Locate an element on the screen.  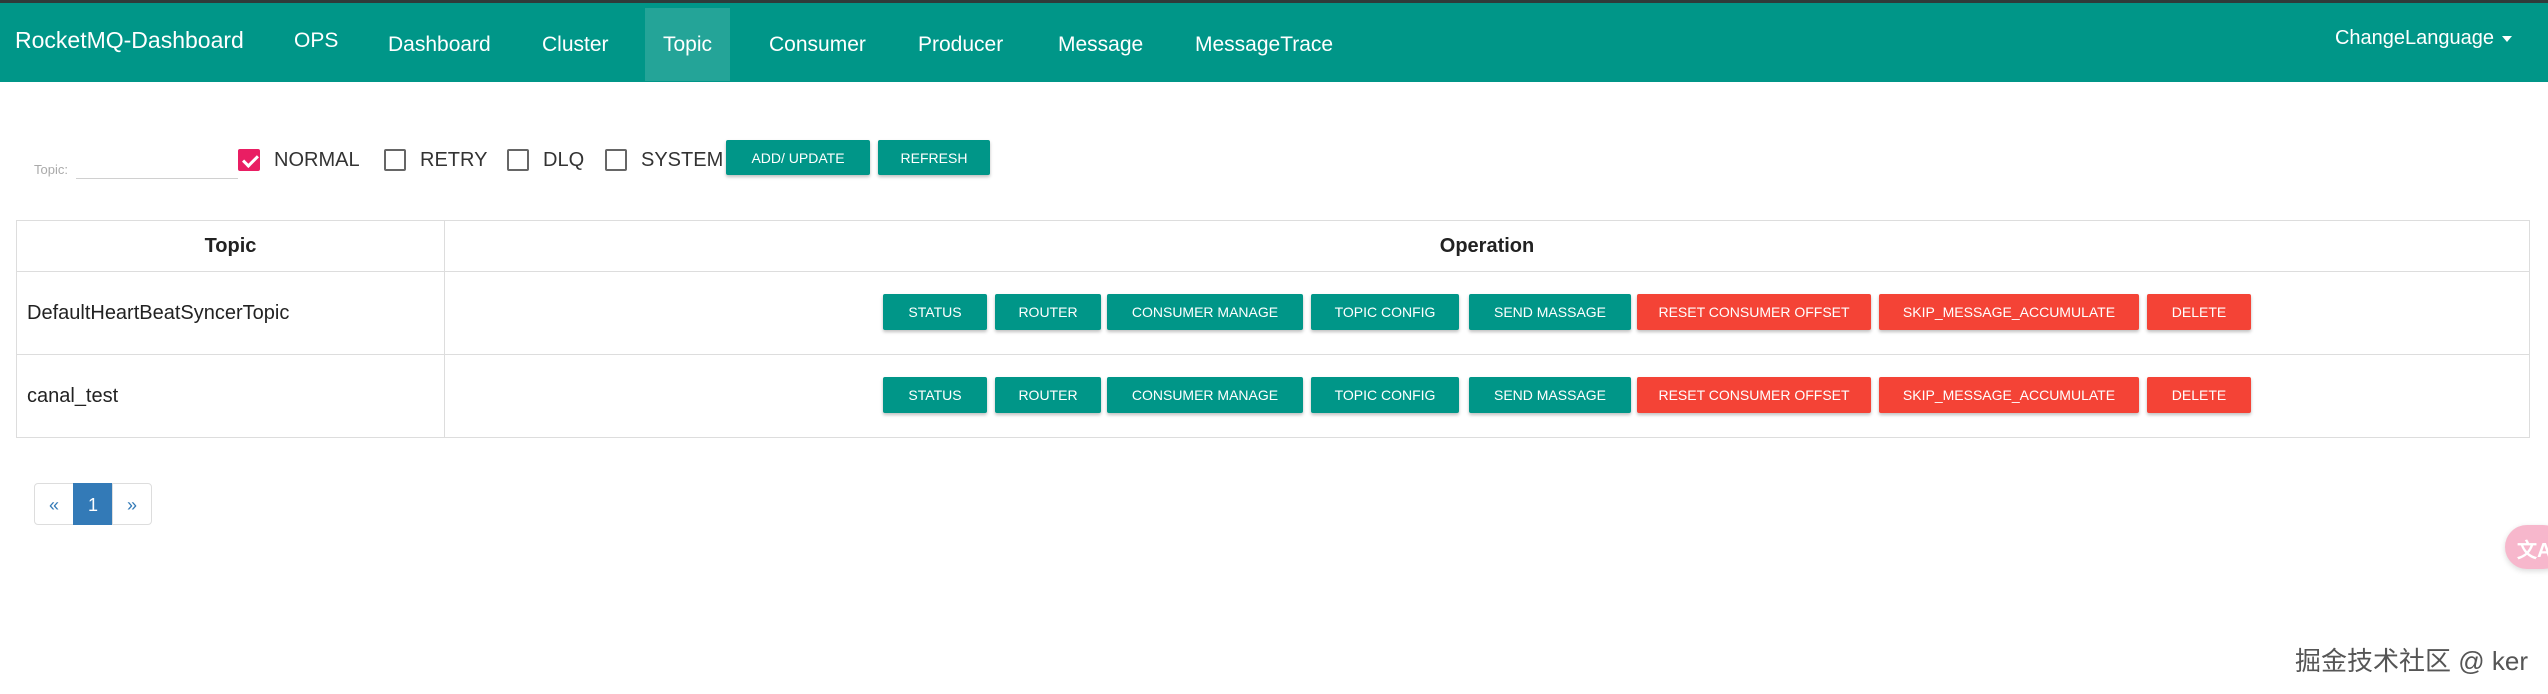
nav-ops: OPS is located at coordinates (316, 39).